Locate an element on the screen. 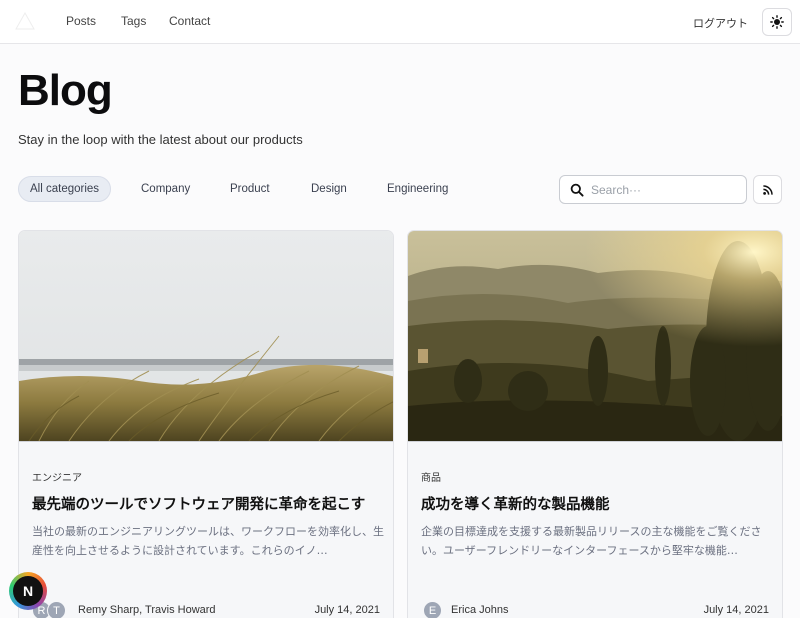 The width and height of the screenshot is (800, 618). category-chip-all: All categories is located at coordinates (65, 189).